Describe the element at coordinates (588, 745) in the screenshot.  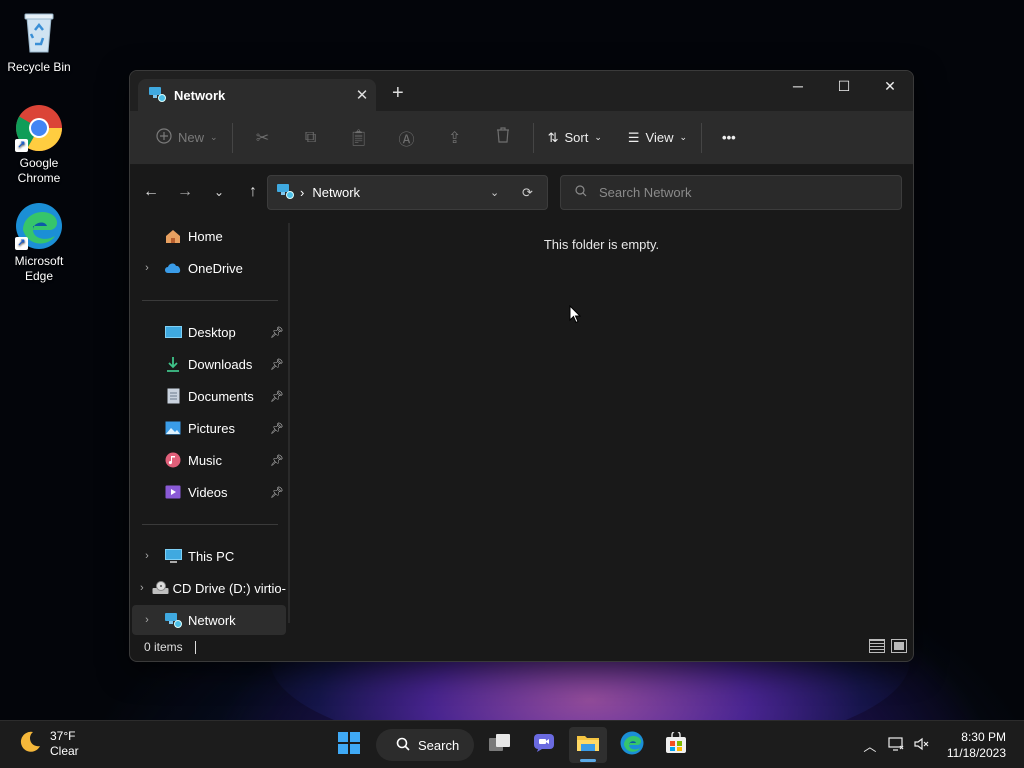
I see `file-explorer-taskbar-button` at that location.